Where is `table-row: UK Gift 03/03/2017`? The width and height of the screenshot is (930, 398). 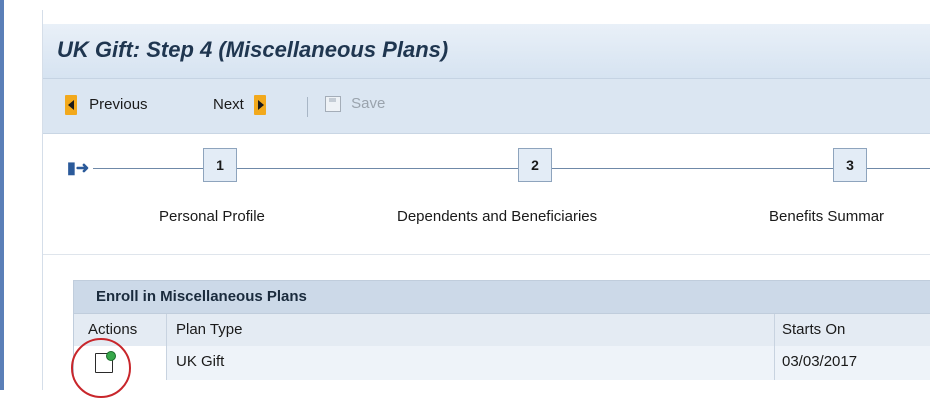
table-row: UK Gift 03/03/2017 is located at coordinates (500, 368).